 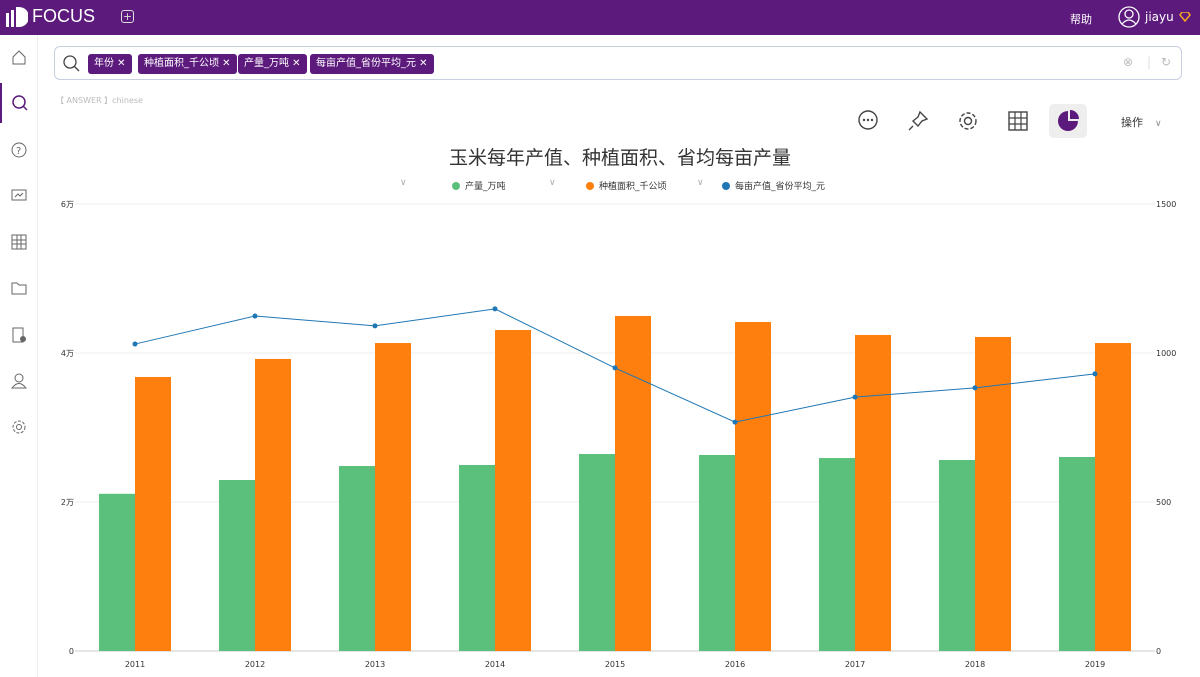 What do you see at coordinates (181, 63) in the screenshot?
I see `chip-label: 种植面积_千公顷` at bounding box center [181, 63].